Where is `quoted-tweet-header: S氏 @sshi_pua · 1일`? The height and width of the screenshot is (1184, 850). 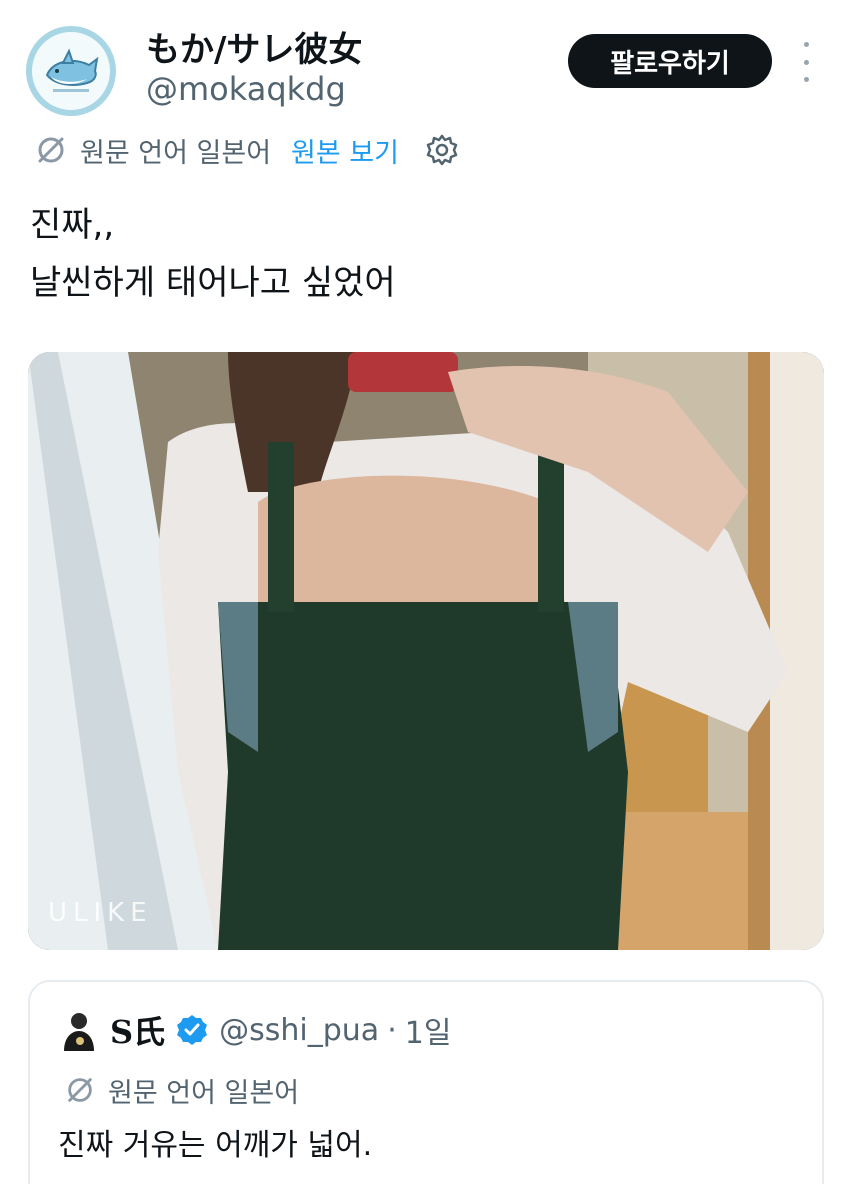
quoted-tweet-header: S氏 @sshi_pua · 1일 is located at coordinates (254, 1030).